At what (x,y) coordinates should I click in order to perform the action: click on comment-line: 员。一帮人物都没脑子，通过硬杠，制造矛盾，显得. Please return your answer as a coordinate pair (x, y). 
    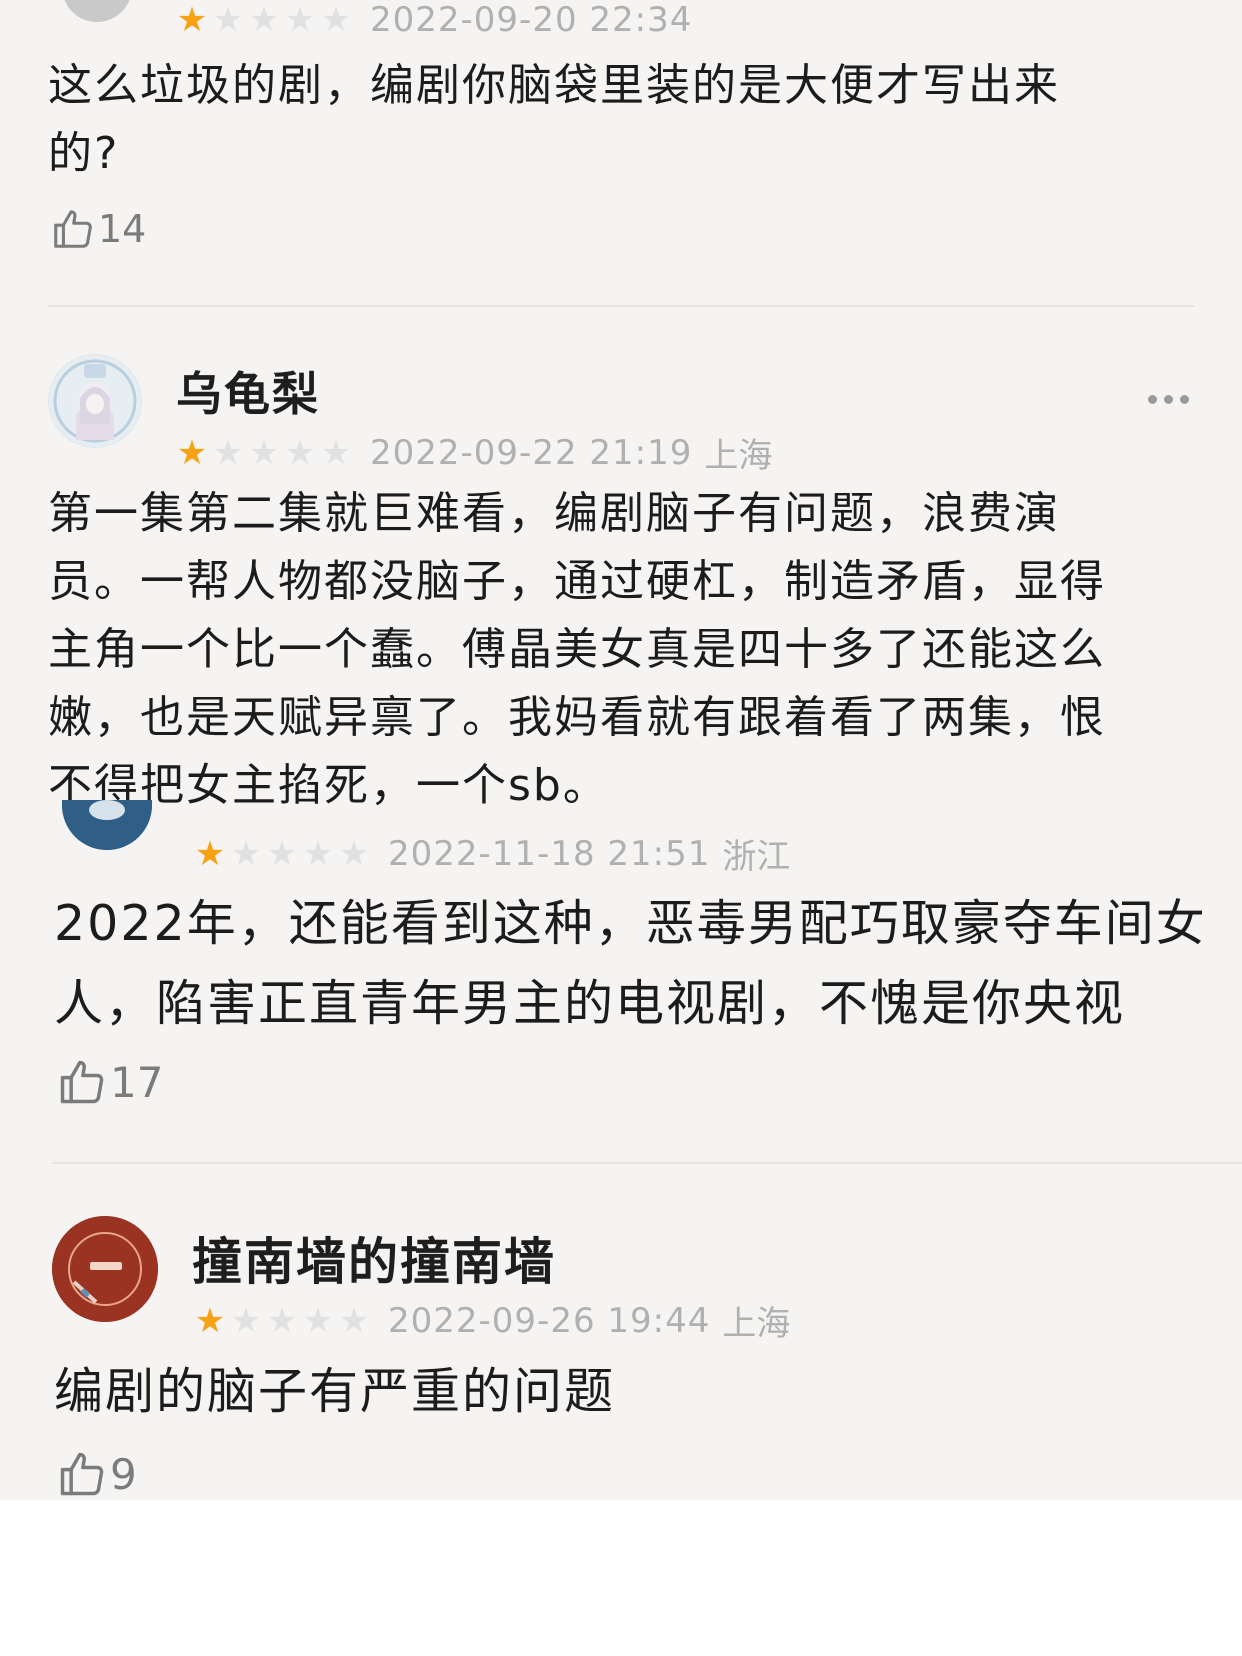
    Looking at the image, I should click on (577, 581).